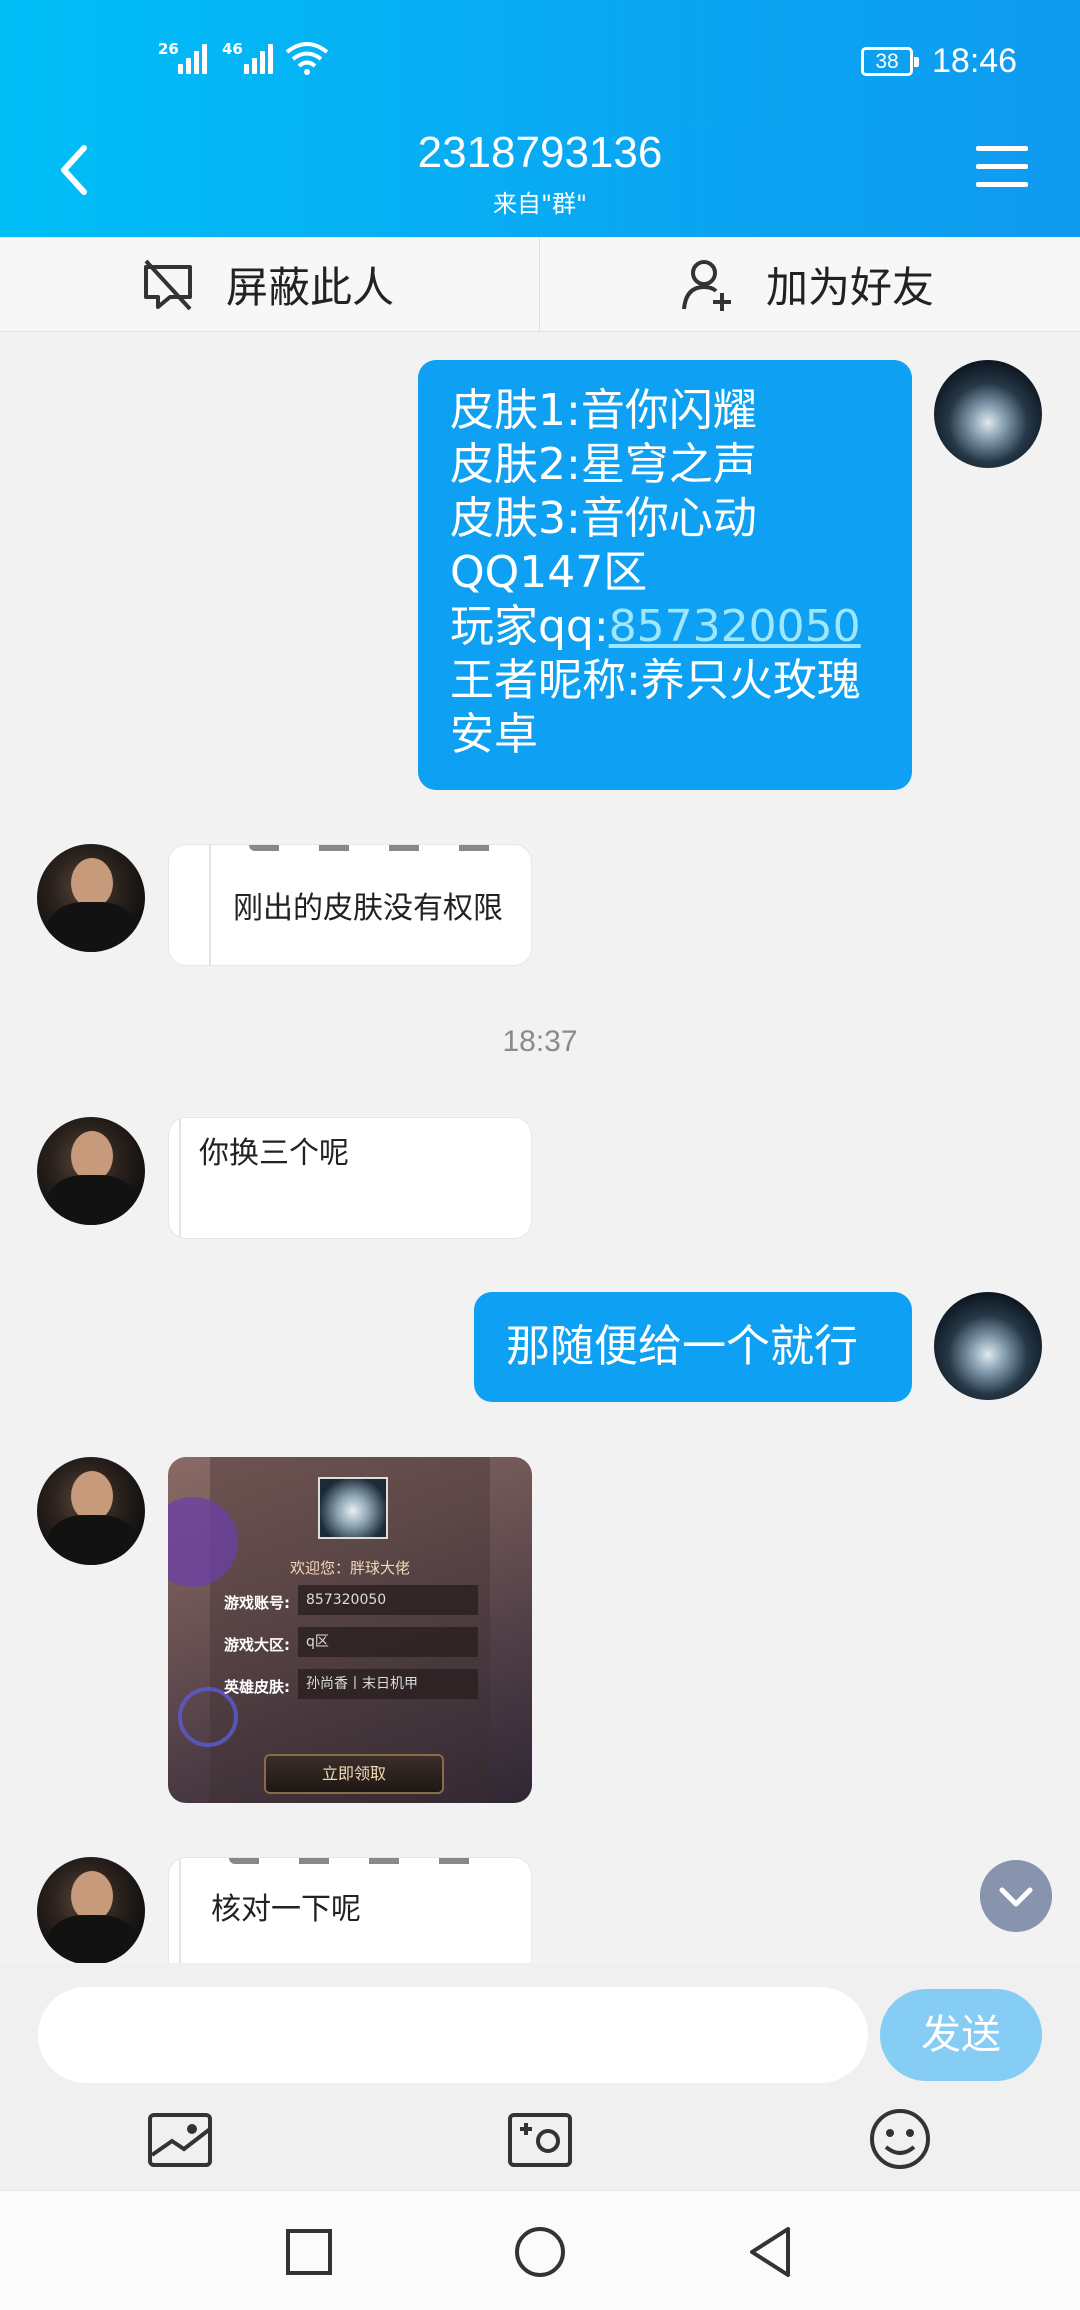  I want to click on message-line: 安卓, so click(494, 734).